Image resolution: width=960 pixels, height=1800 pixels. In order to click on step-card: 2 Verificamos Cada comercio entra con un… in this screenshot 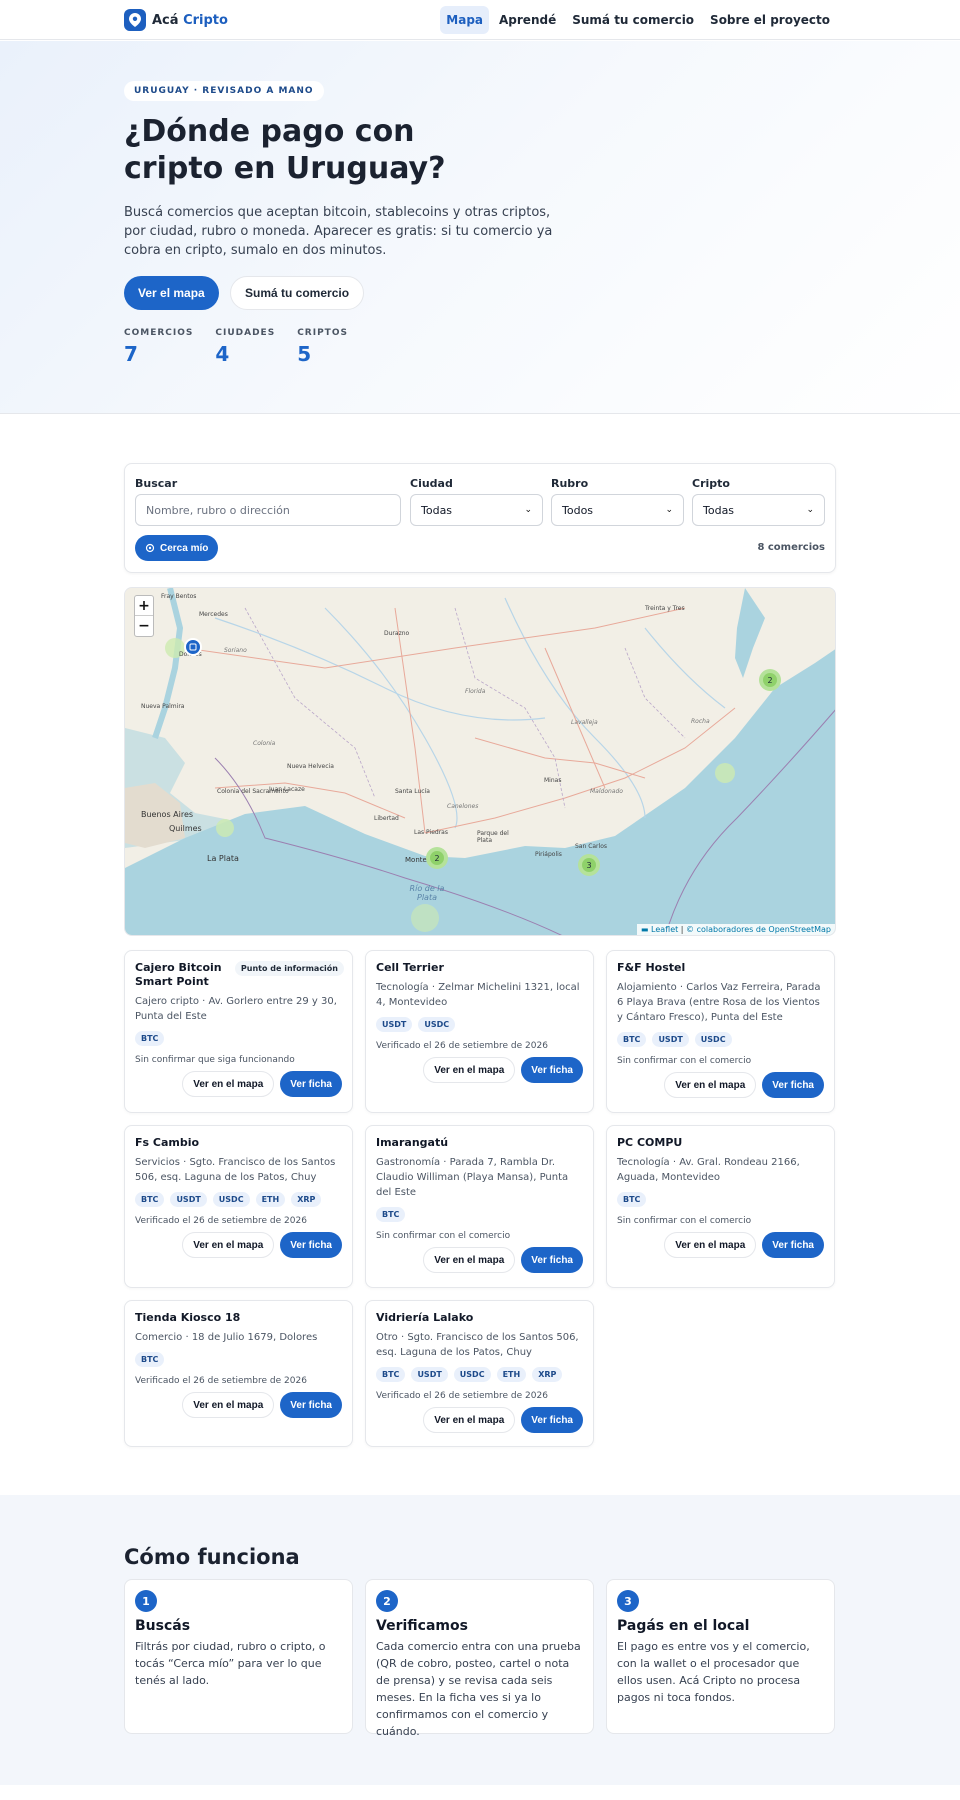, I will do `click(479, 1658)`.